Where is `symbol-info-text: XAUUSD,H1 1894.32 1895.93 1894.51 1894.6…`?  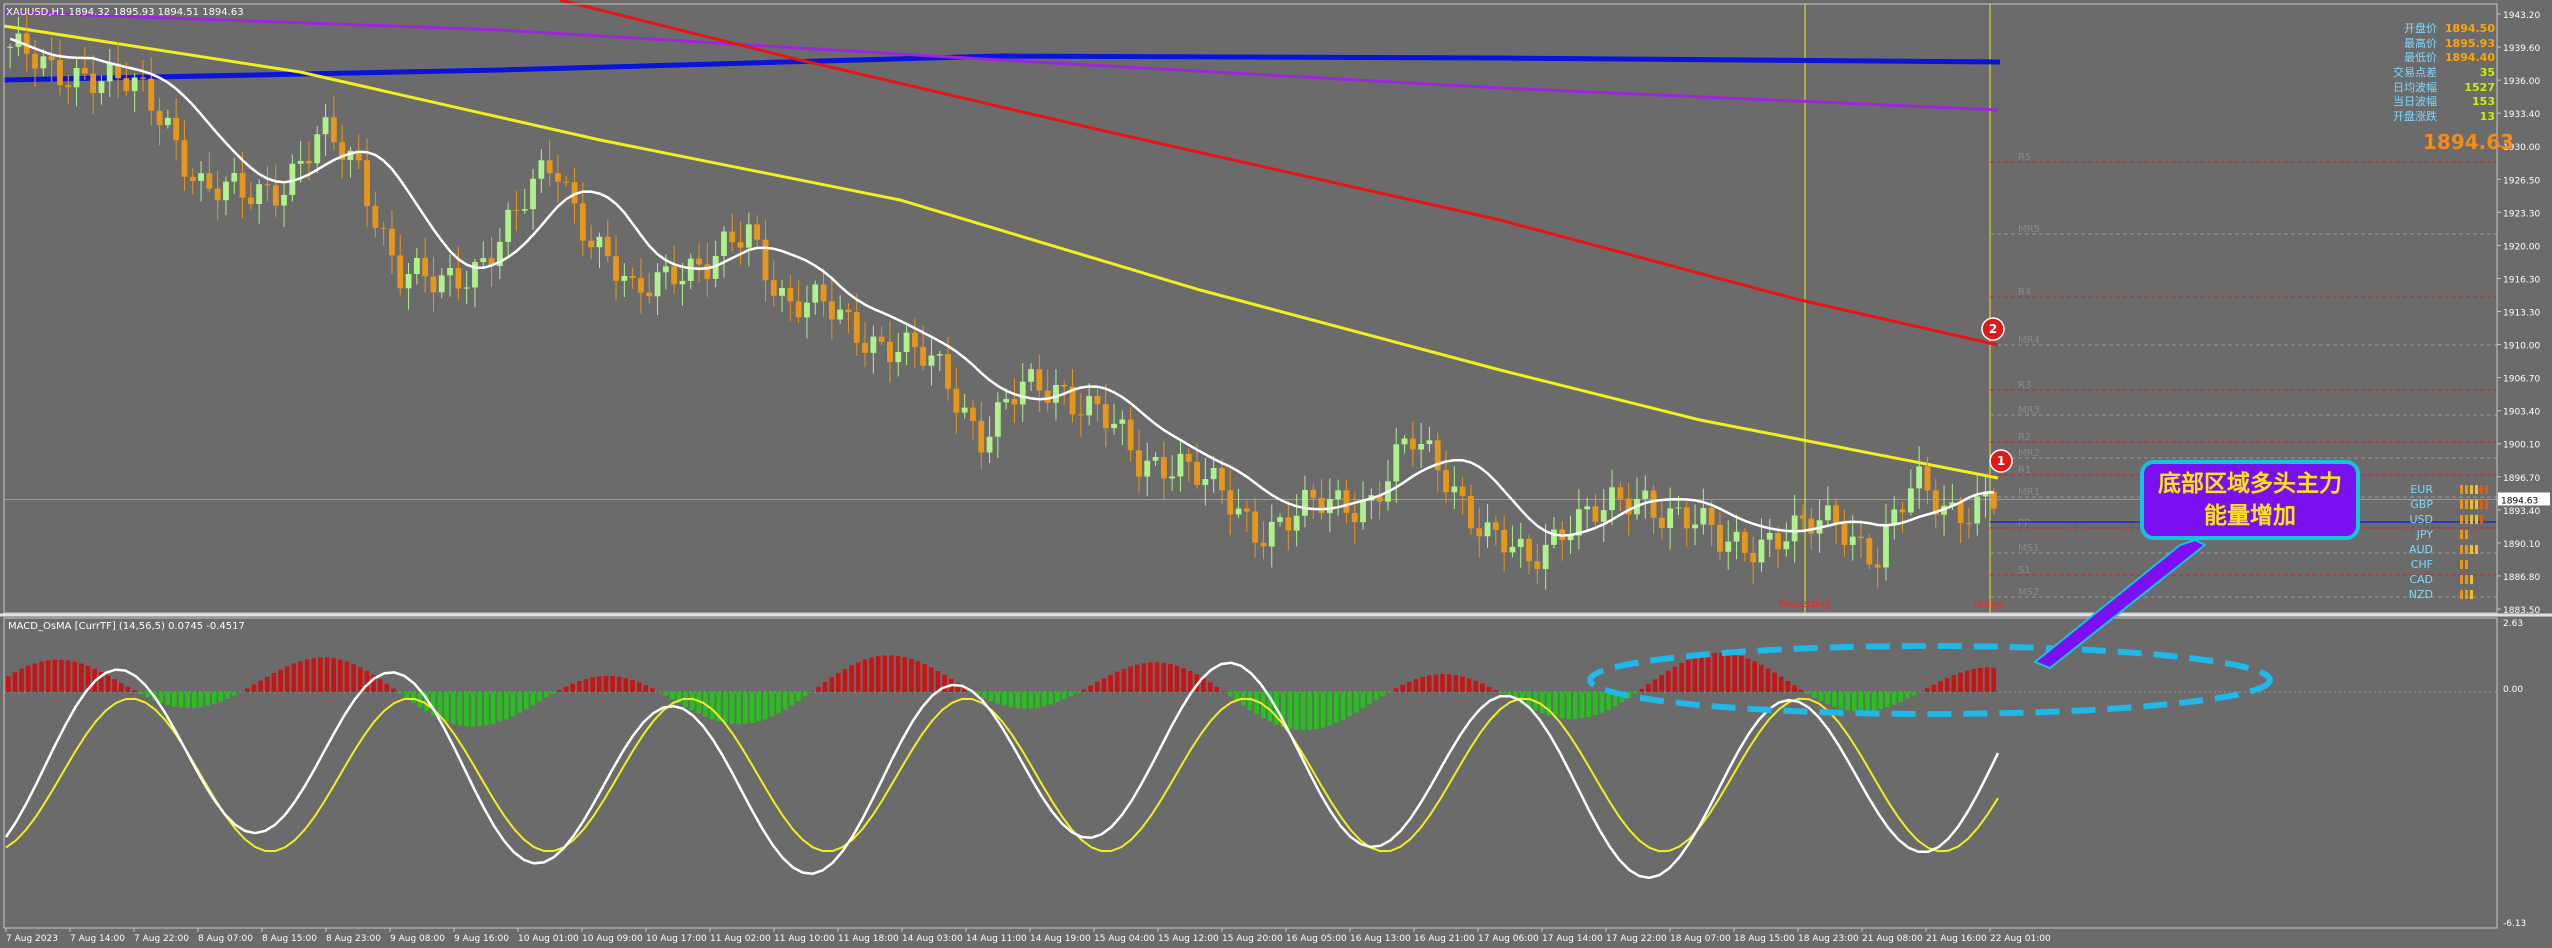 symbol-info-text: XAUUSD,H1 1894.32 1895.93 1894.51 1894.6… is located at coordinates (125, 12).